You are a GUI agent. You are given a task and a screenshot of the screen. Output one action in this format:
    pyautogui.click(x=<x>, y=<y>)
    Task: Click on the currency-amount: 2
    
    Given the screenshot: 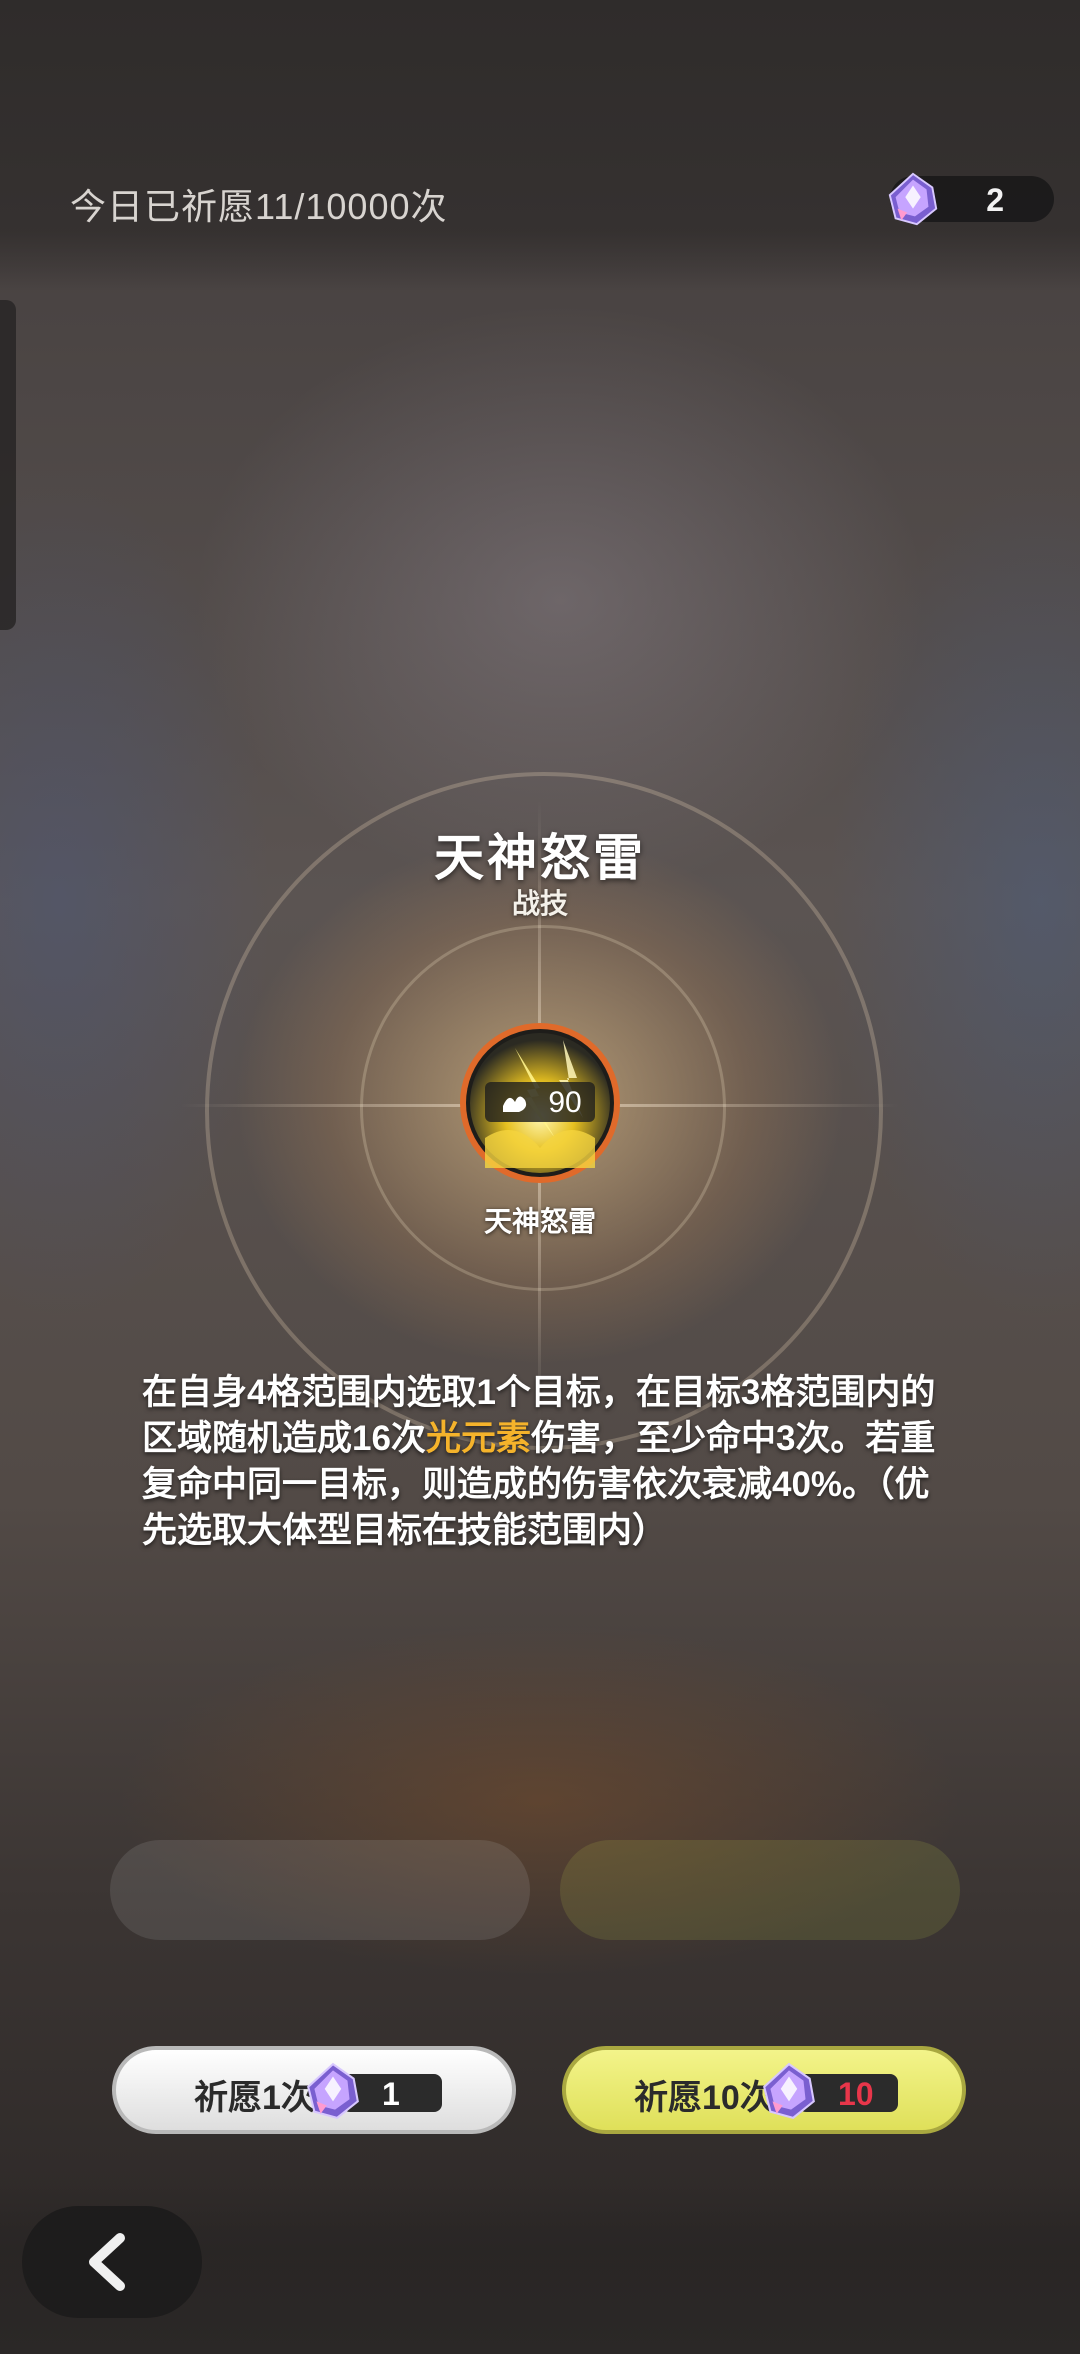 What is the action you would take?
    pyautogui.click(x=995, y=200)
    